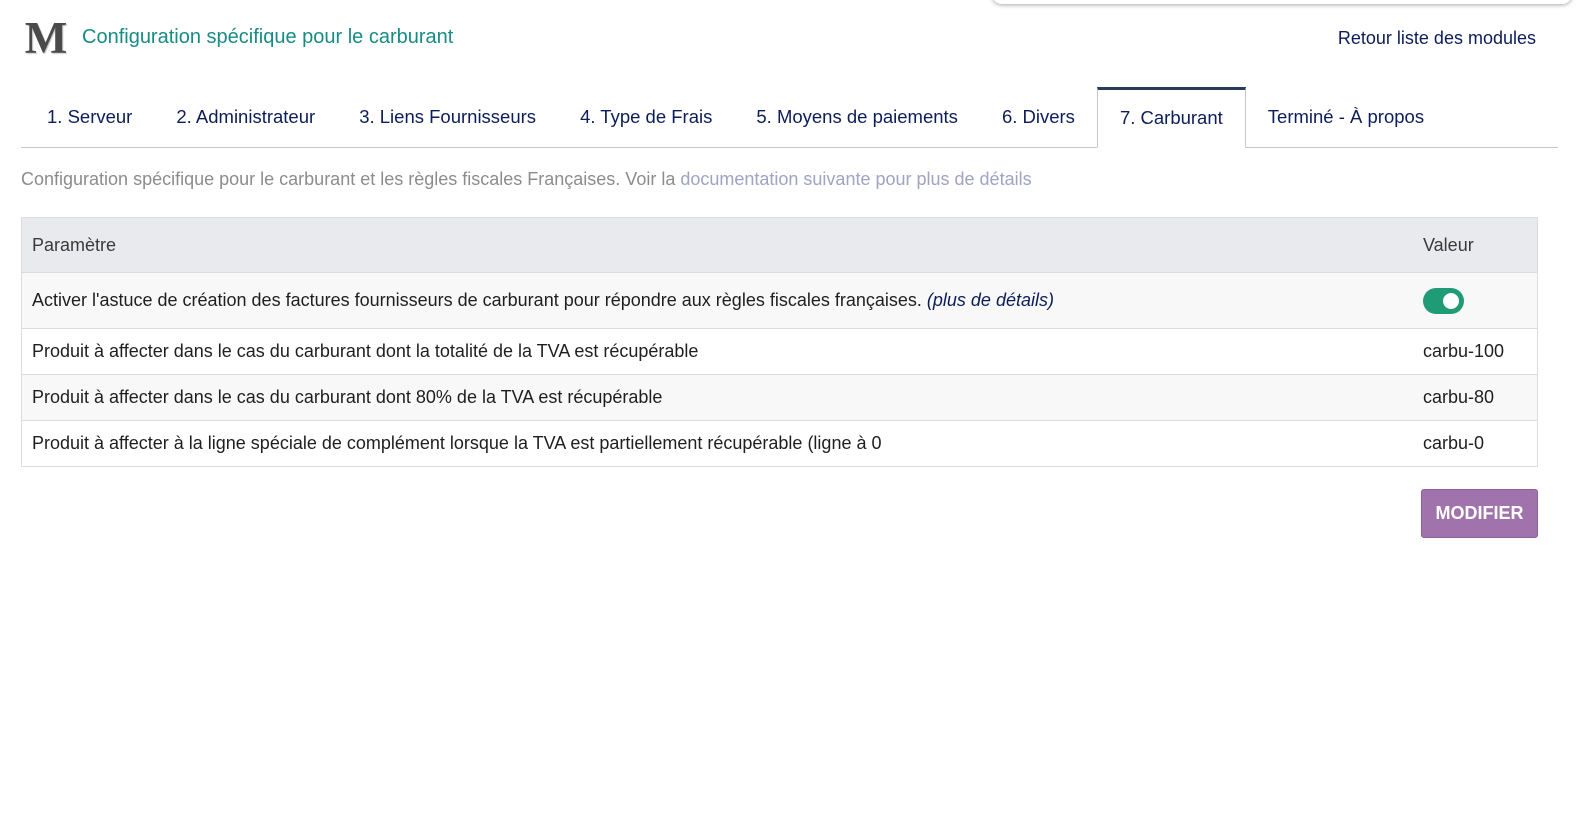 This screenshot has height=826, width=1588. What do you see at coordinates (1451, 300) in the screenshot?
I see `toggle-knob` at bounding box center [1451, 300].